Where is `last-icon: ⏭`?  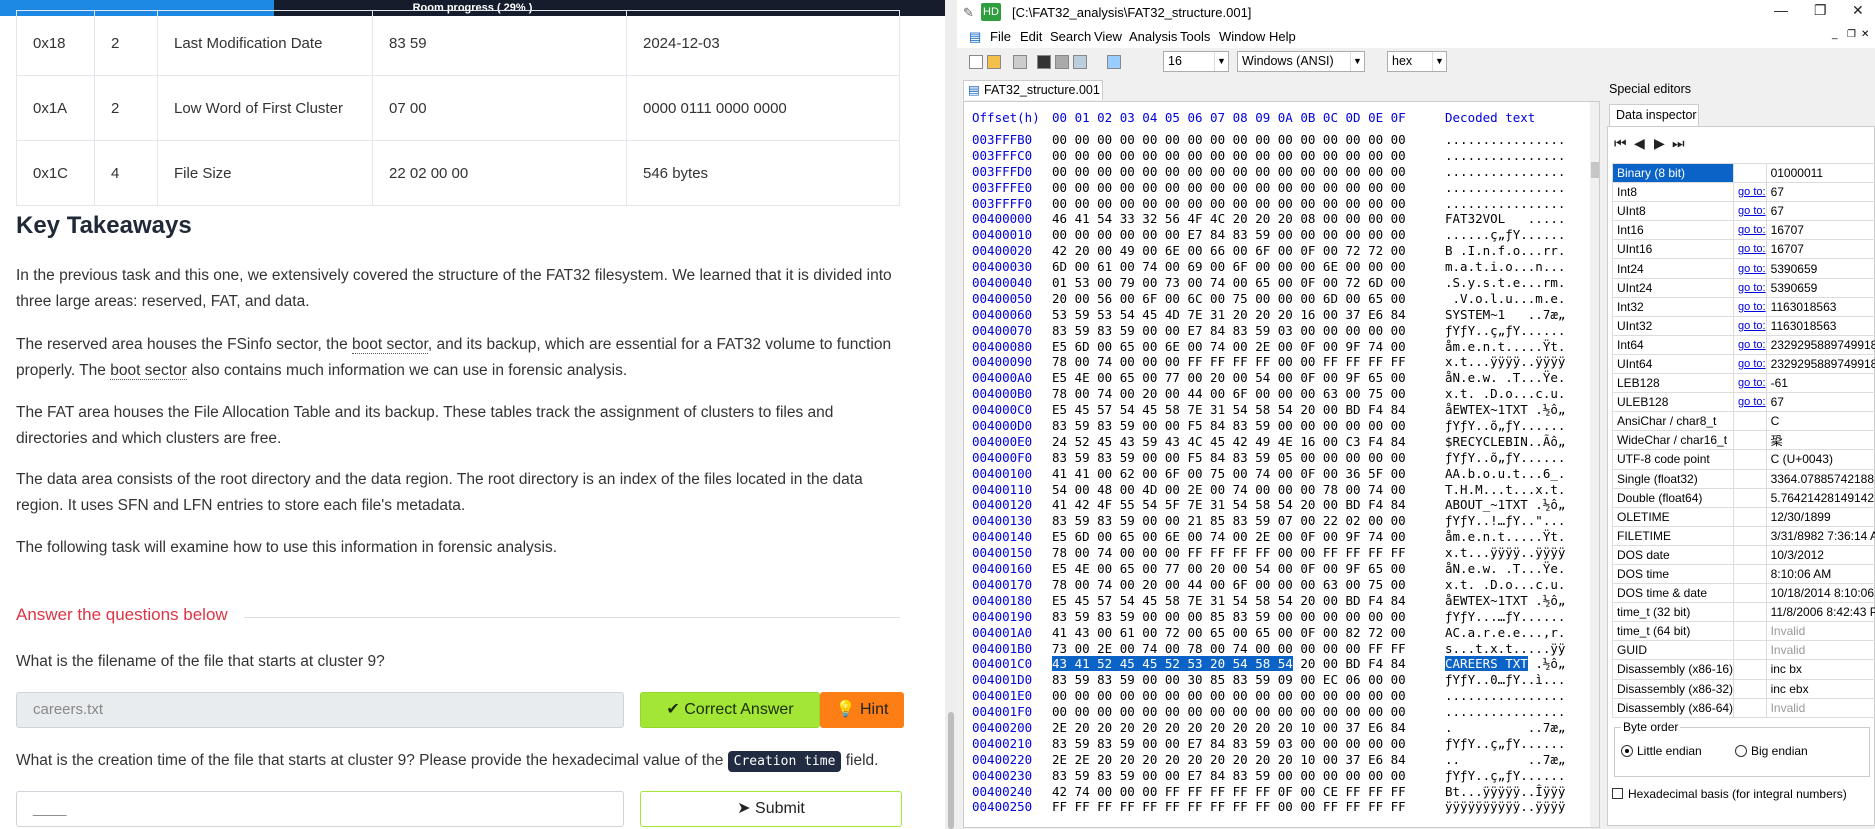
last-icon: ⏭ is located at coordinates (1678, 143).